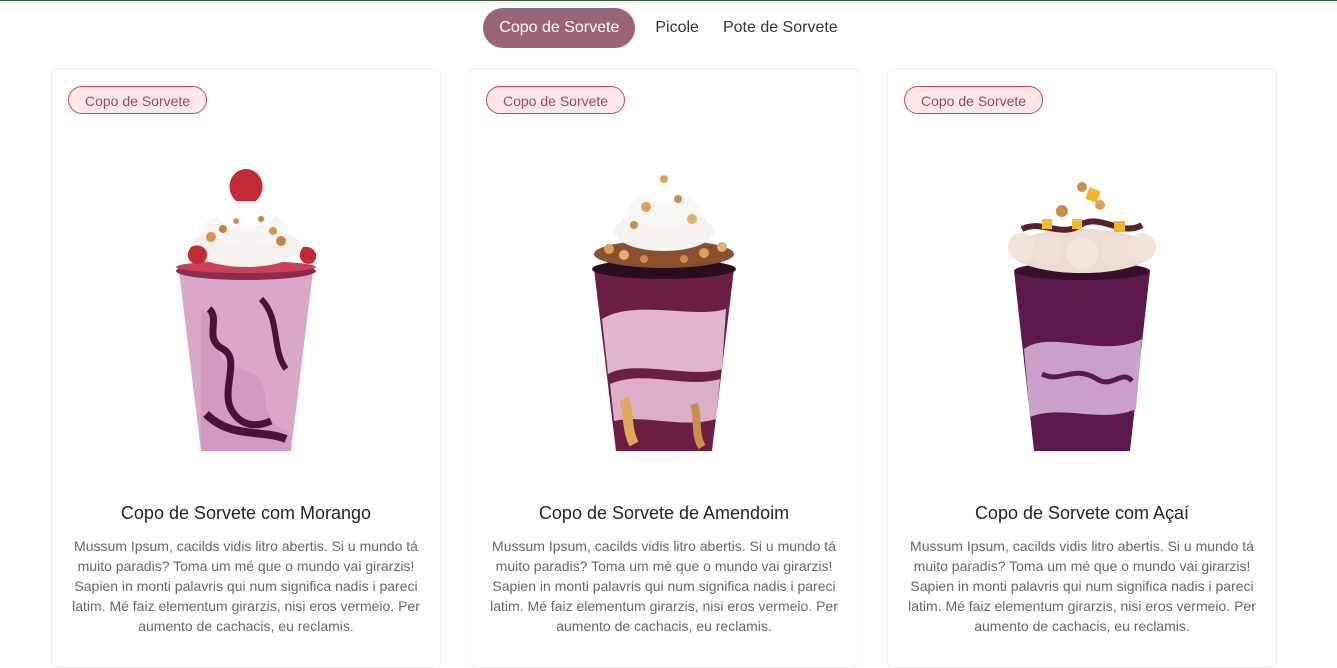 The image size is (1337, 668). I want to click on tab-picole: Picole, so click(677, 28).